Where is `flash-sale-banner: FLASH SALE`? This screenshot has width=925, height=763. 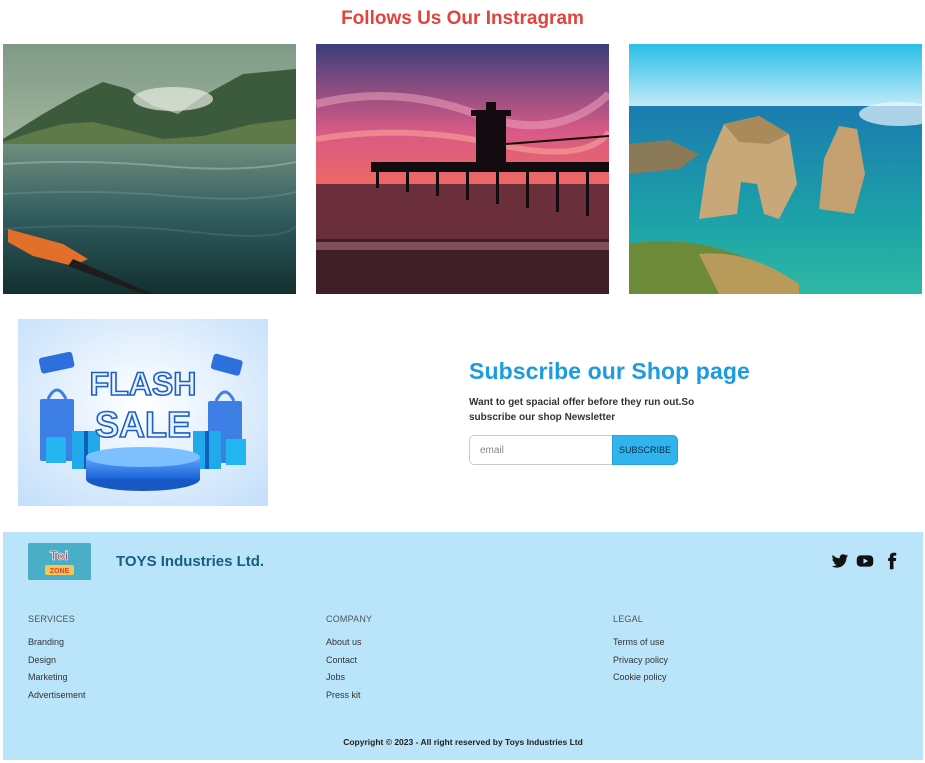 flash-sale-banner: FLASH SALE is located at coordinates (143, 412).